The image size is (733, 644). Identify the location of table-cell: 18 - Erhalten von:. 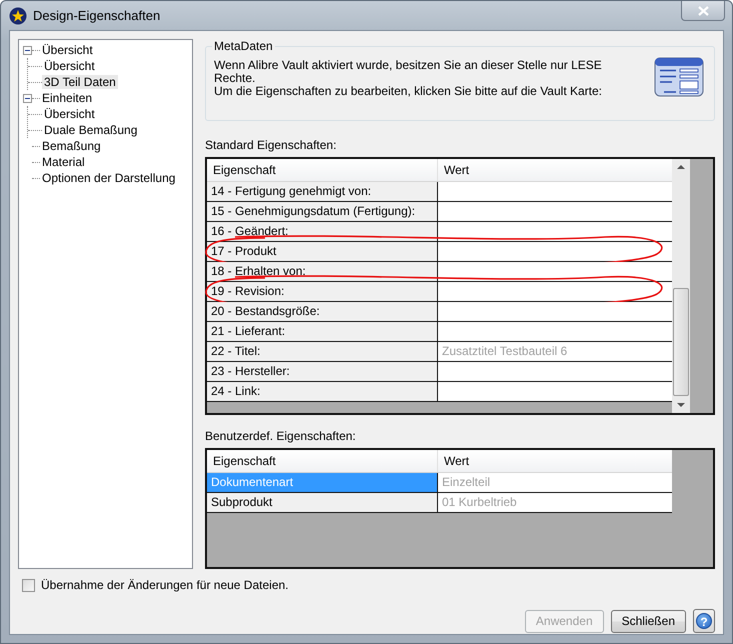
(322, 271).